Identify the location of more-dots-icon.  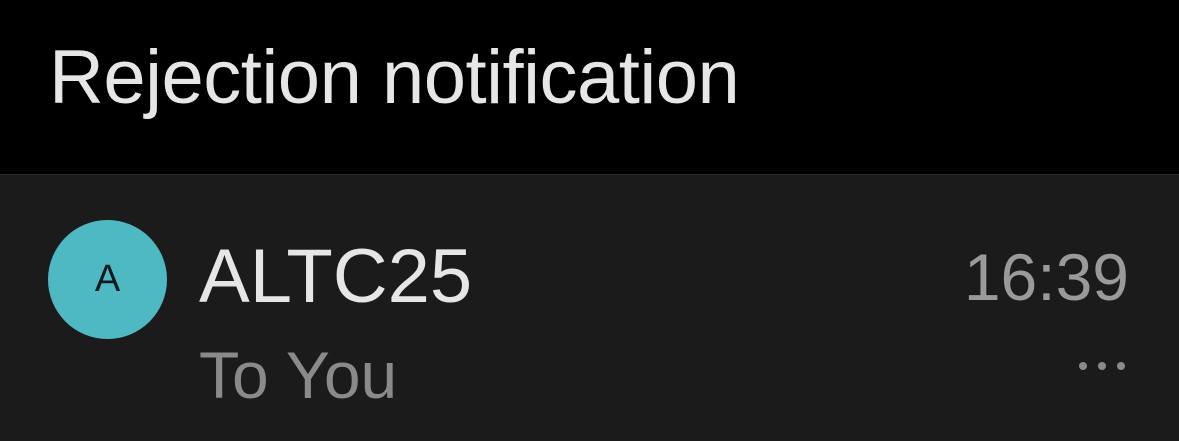
(1102, 366).